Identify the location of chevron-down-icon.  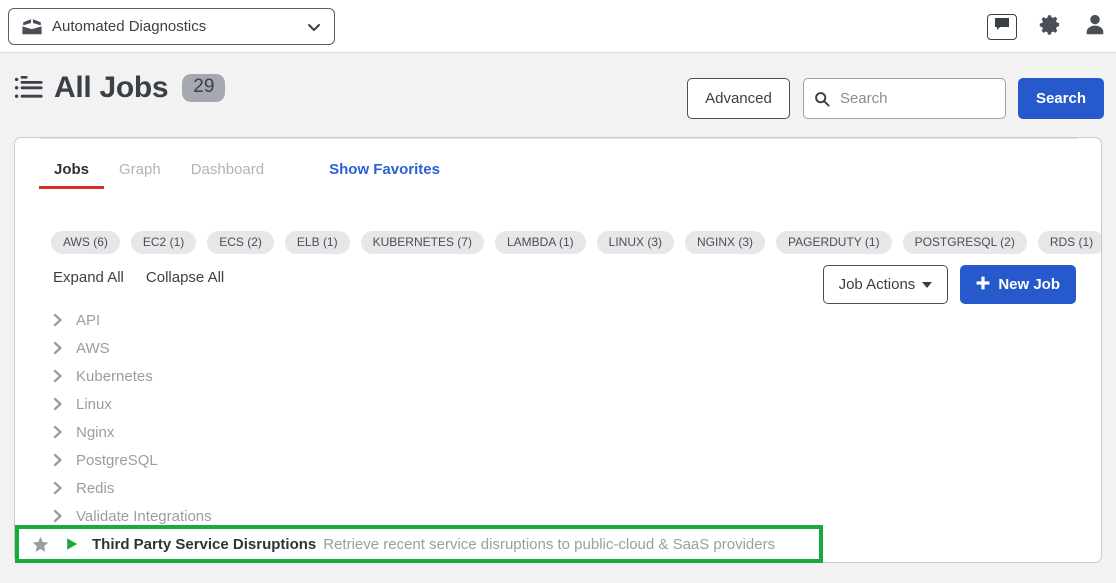
(314, 27).